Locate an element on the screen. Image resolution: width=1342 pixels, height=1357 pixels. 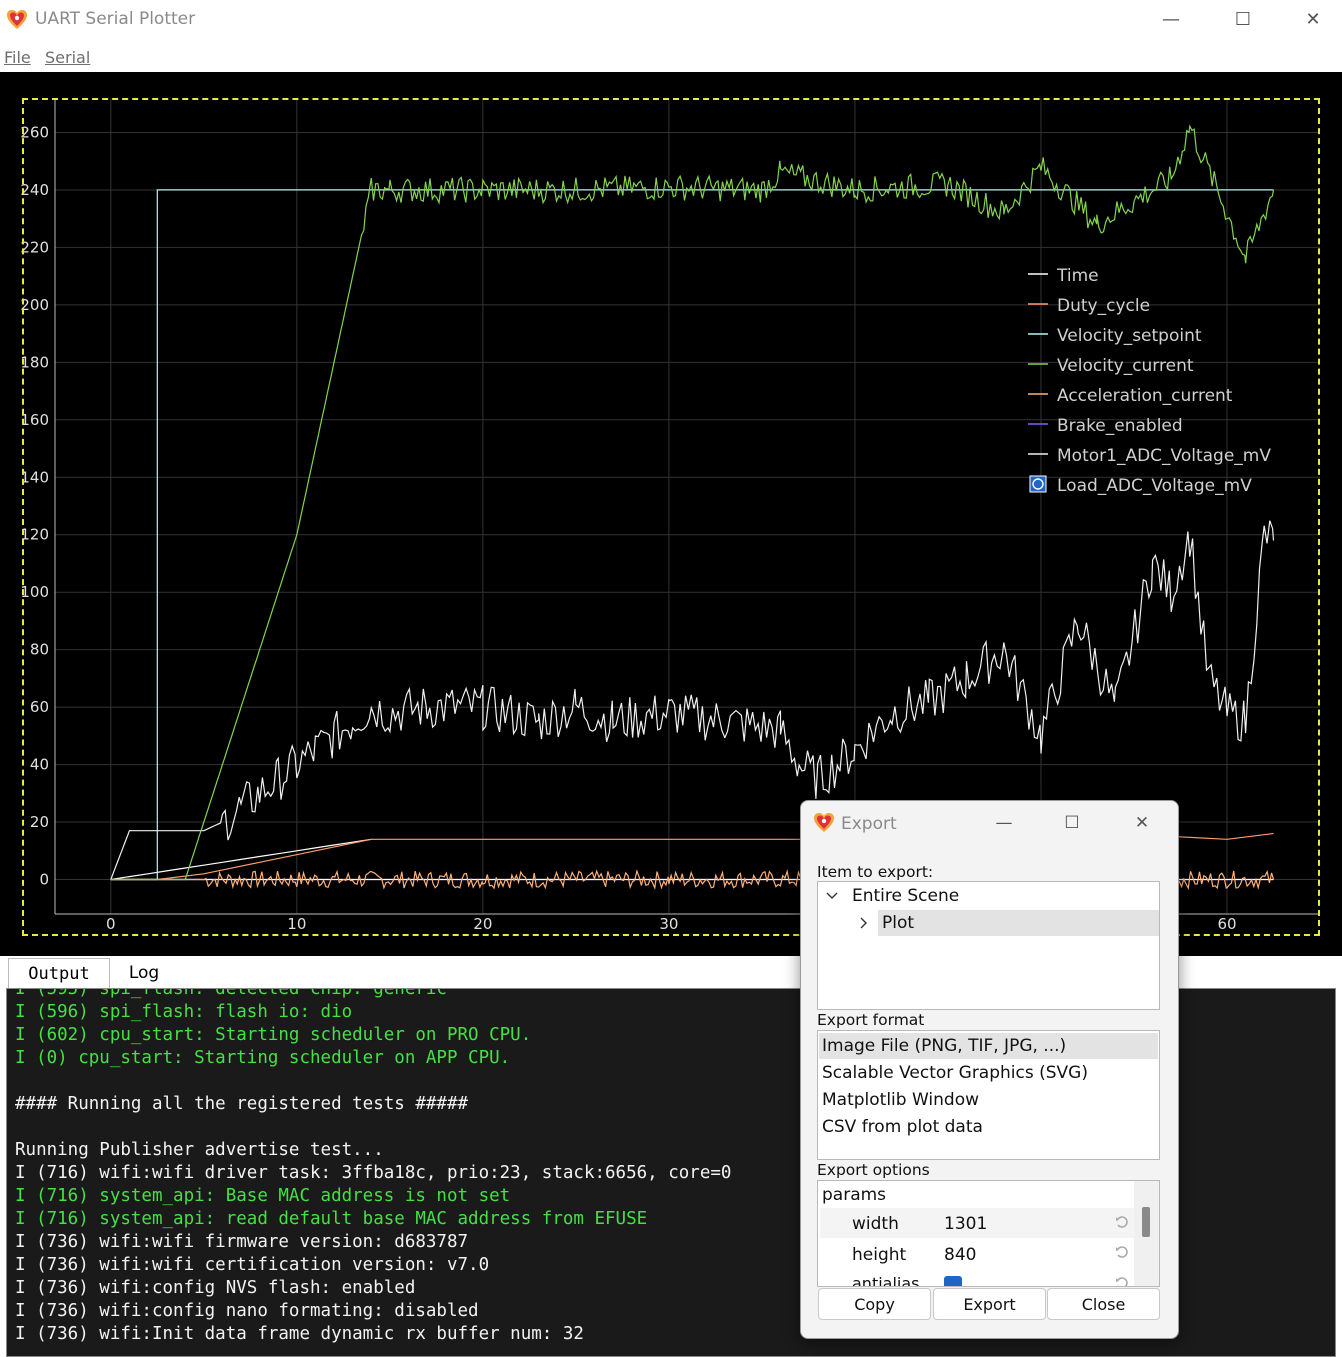
item-tree: Entire Scene Plot is located at coordinates (988, 945).